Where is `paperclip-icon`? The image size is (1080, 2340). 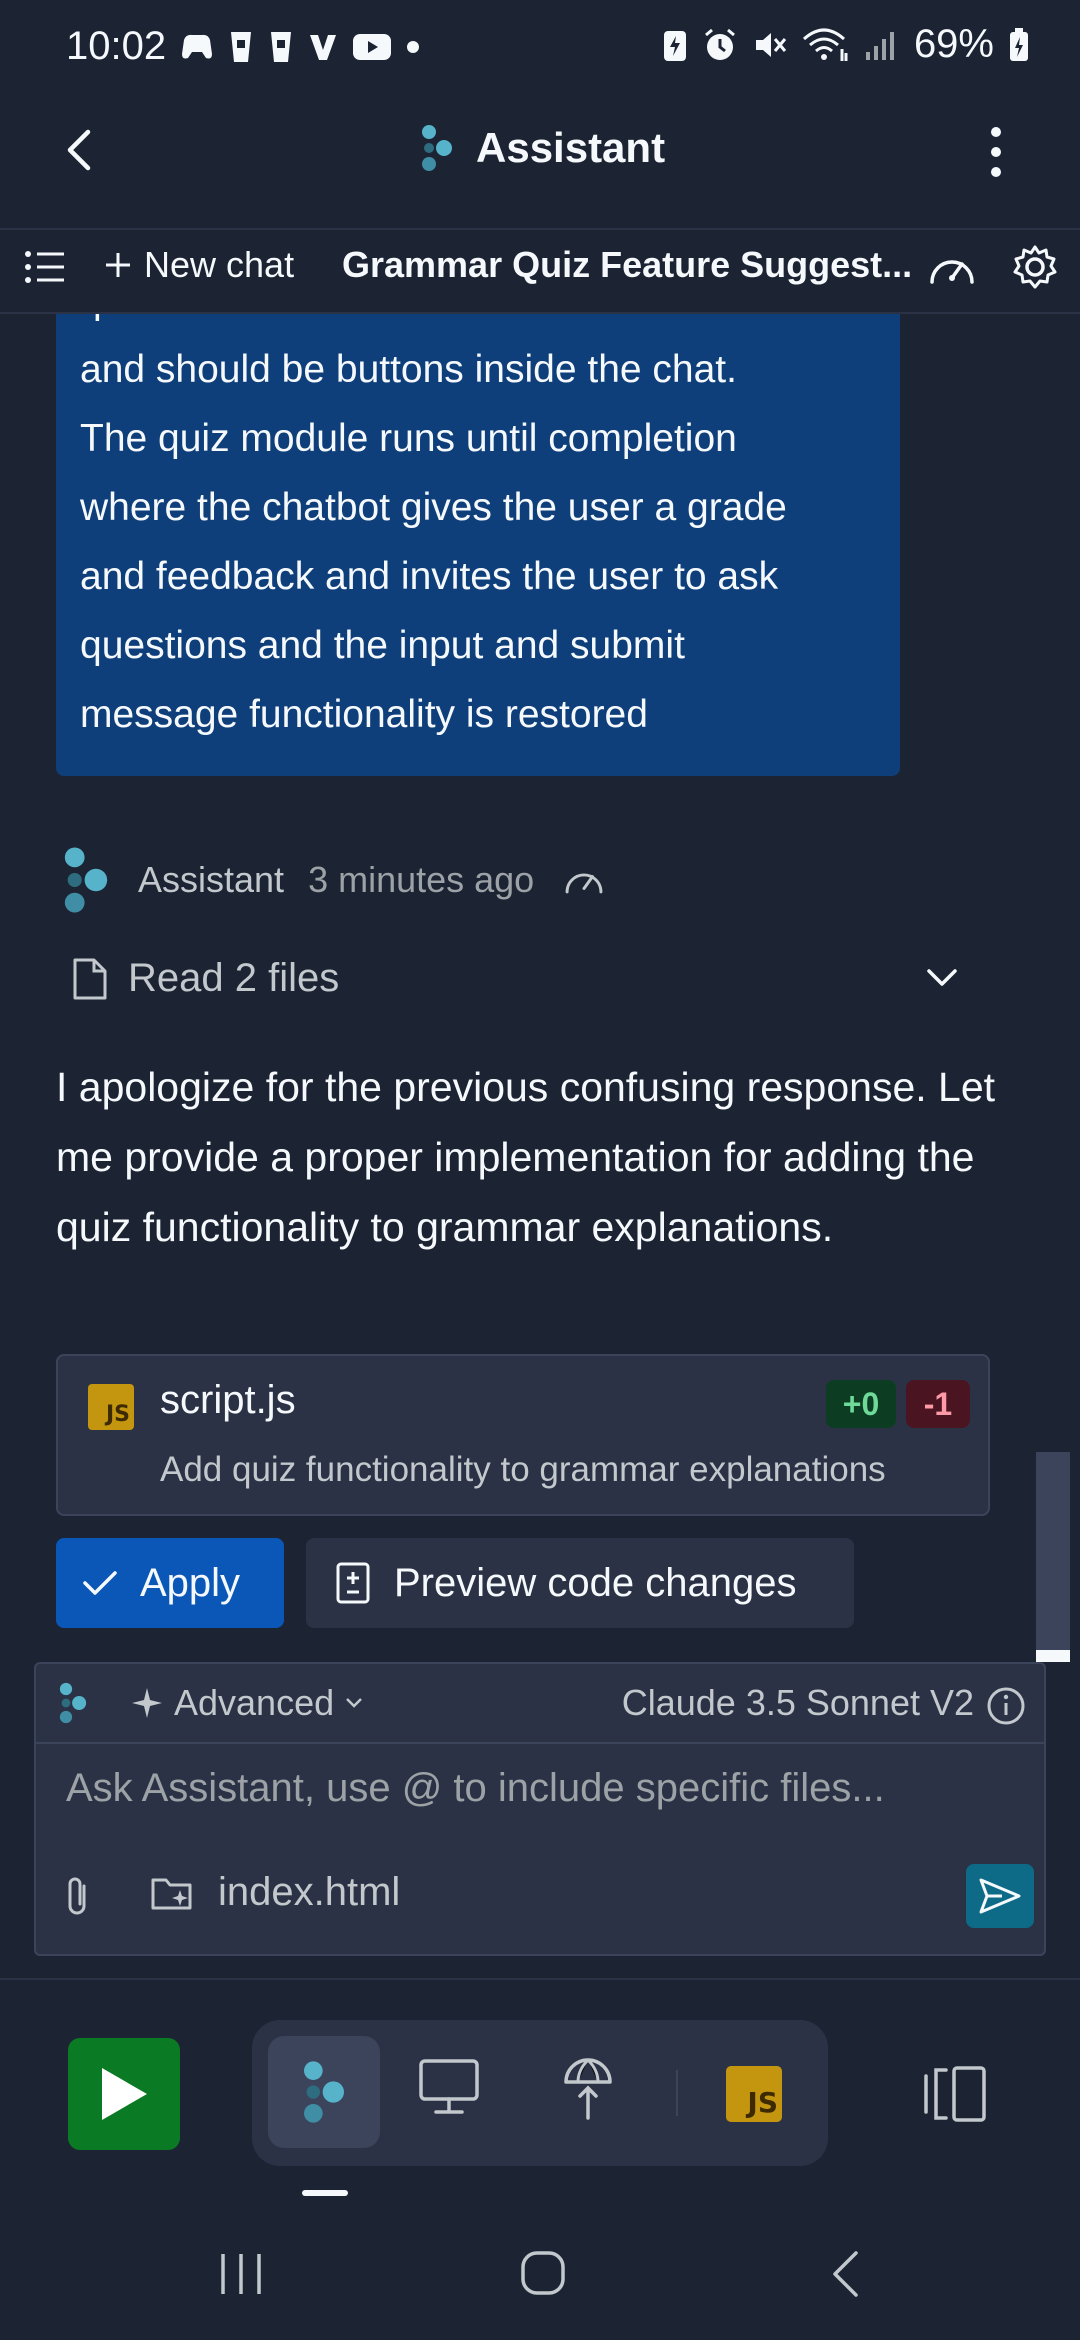
paperclip-icon is located at coordinates (77, 1896).